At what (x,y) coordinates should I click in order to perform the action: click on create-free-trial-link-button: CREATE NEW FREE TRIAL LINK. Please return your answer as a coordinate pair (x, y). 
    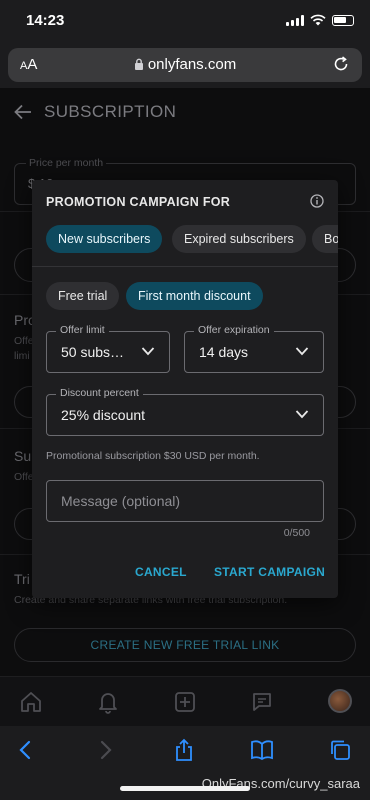
    Looking at the image, I should click on (185, 645).